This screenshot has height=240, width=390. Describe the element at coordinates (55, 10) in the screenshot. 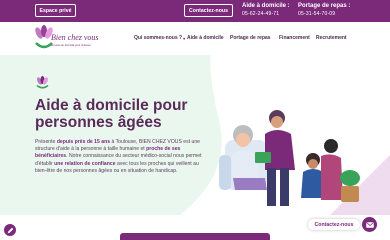

I see `espace-prive-button: Espace privé` at that location.